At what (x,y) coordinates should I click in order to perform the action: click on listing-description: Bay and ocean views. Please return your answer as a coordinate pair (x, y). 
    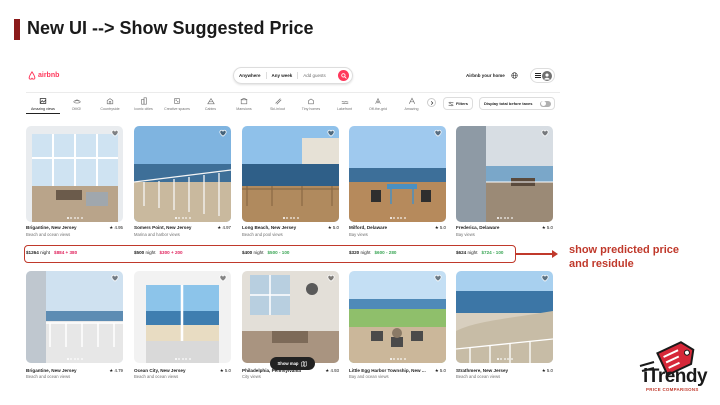
    Looking at the image, I should click on (369, 376).